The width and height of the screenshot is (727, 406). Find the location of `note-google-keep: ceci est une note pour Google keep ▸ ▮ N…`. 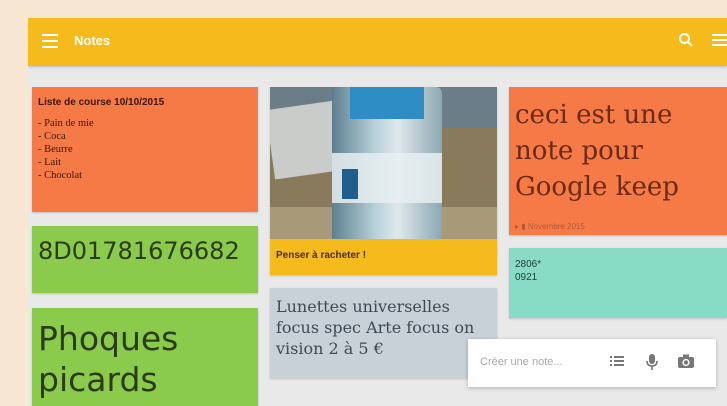

note-google-keep: ceci est une note pour Google keep ▸ ▮ N… is located at coordinates (618, 161).